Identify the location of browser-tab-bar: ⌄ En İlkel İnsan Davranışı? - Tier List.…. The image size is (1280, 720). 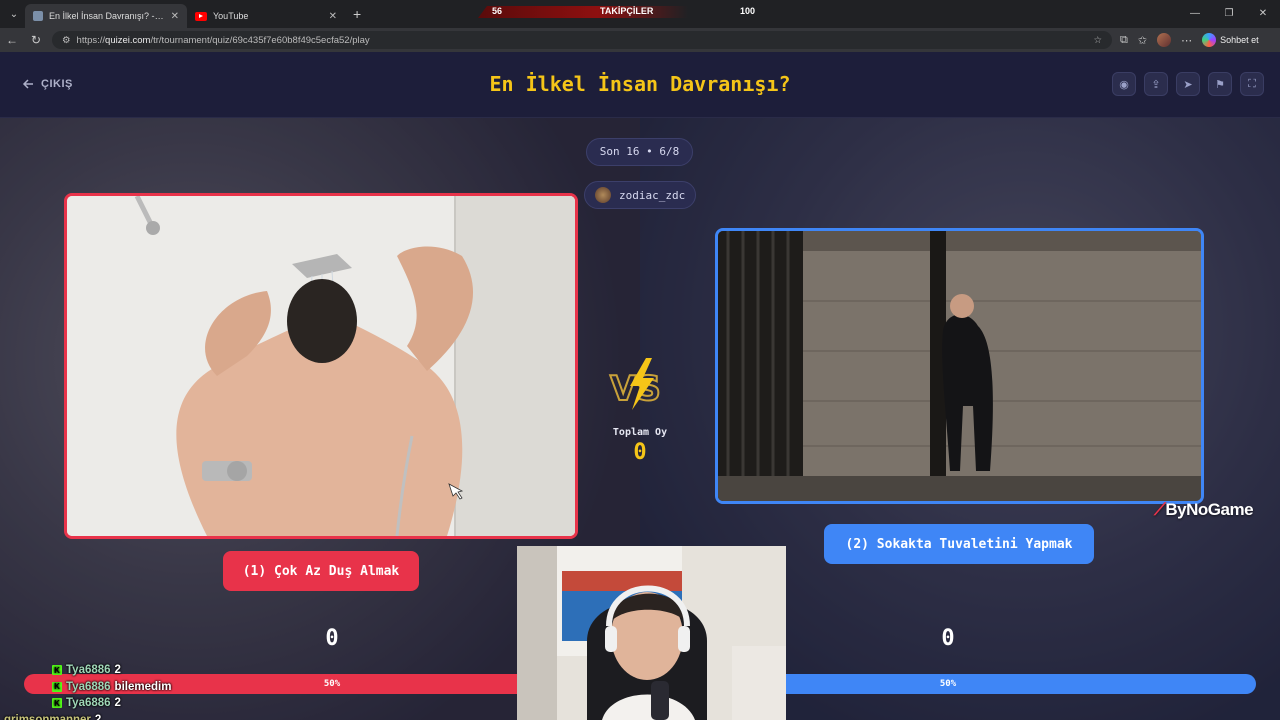
(640, 14).